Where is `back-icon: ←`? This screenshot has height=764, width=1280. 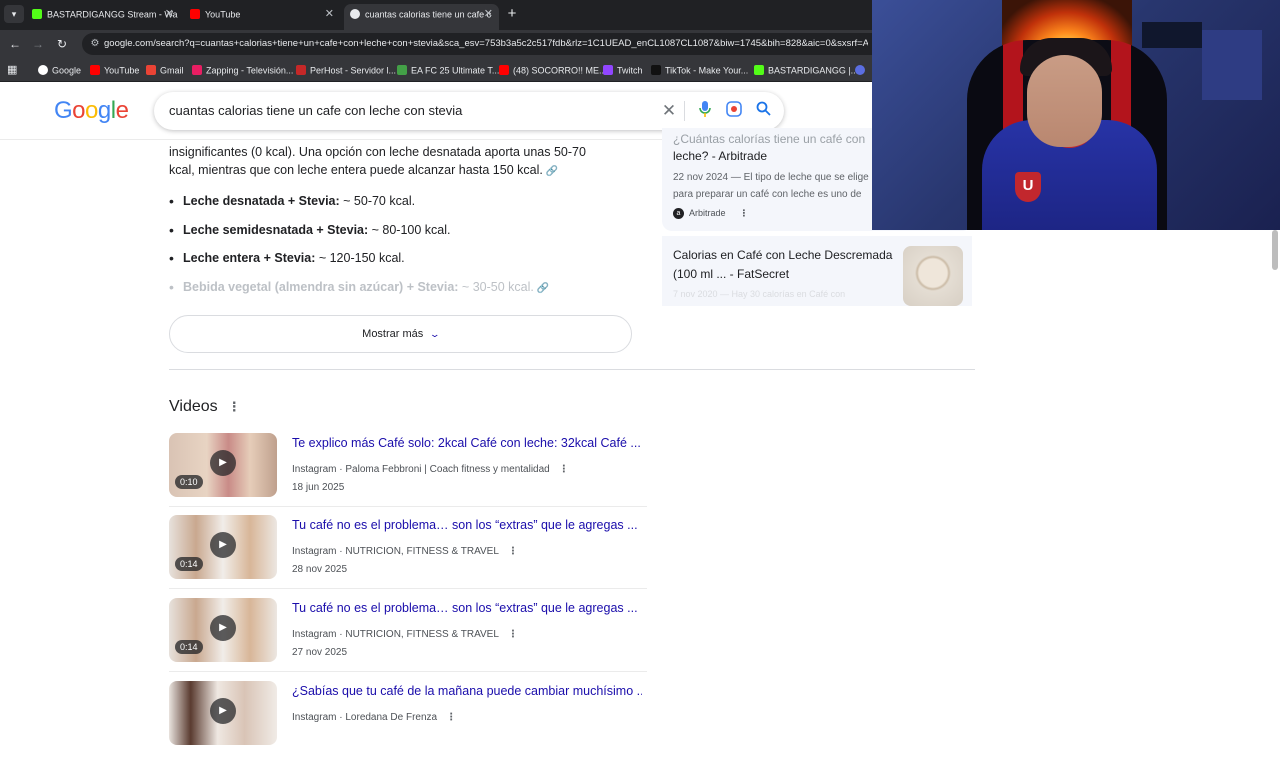 back-icon: ← is located at coordinates (15, 44).